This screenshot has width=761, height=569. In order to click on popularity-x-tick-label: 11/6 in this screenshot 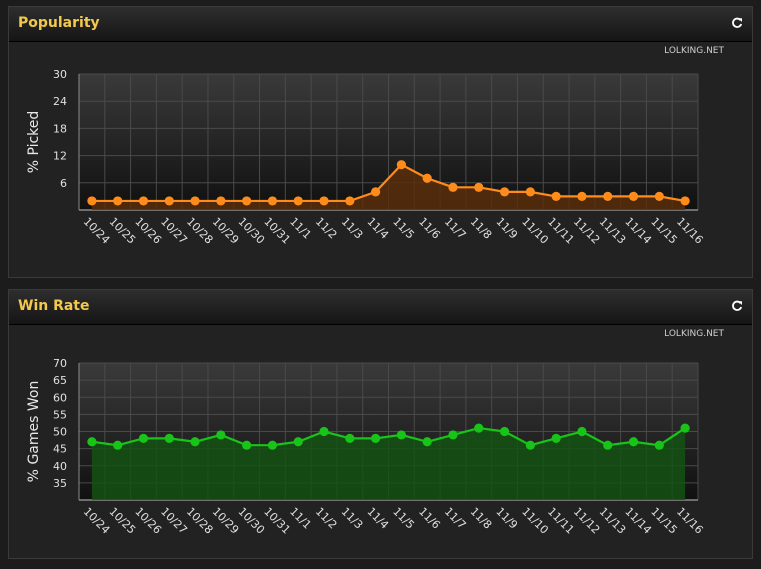, I will do `click(429, 228)`.